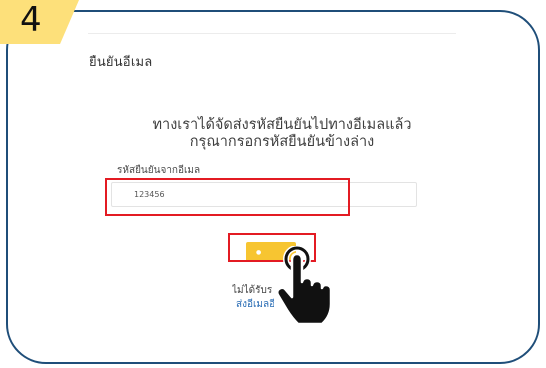  I want to click on verification-code-input, so click(264, 194).